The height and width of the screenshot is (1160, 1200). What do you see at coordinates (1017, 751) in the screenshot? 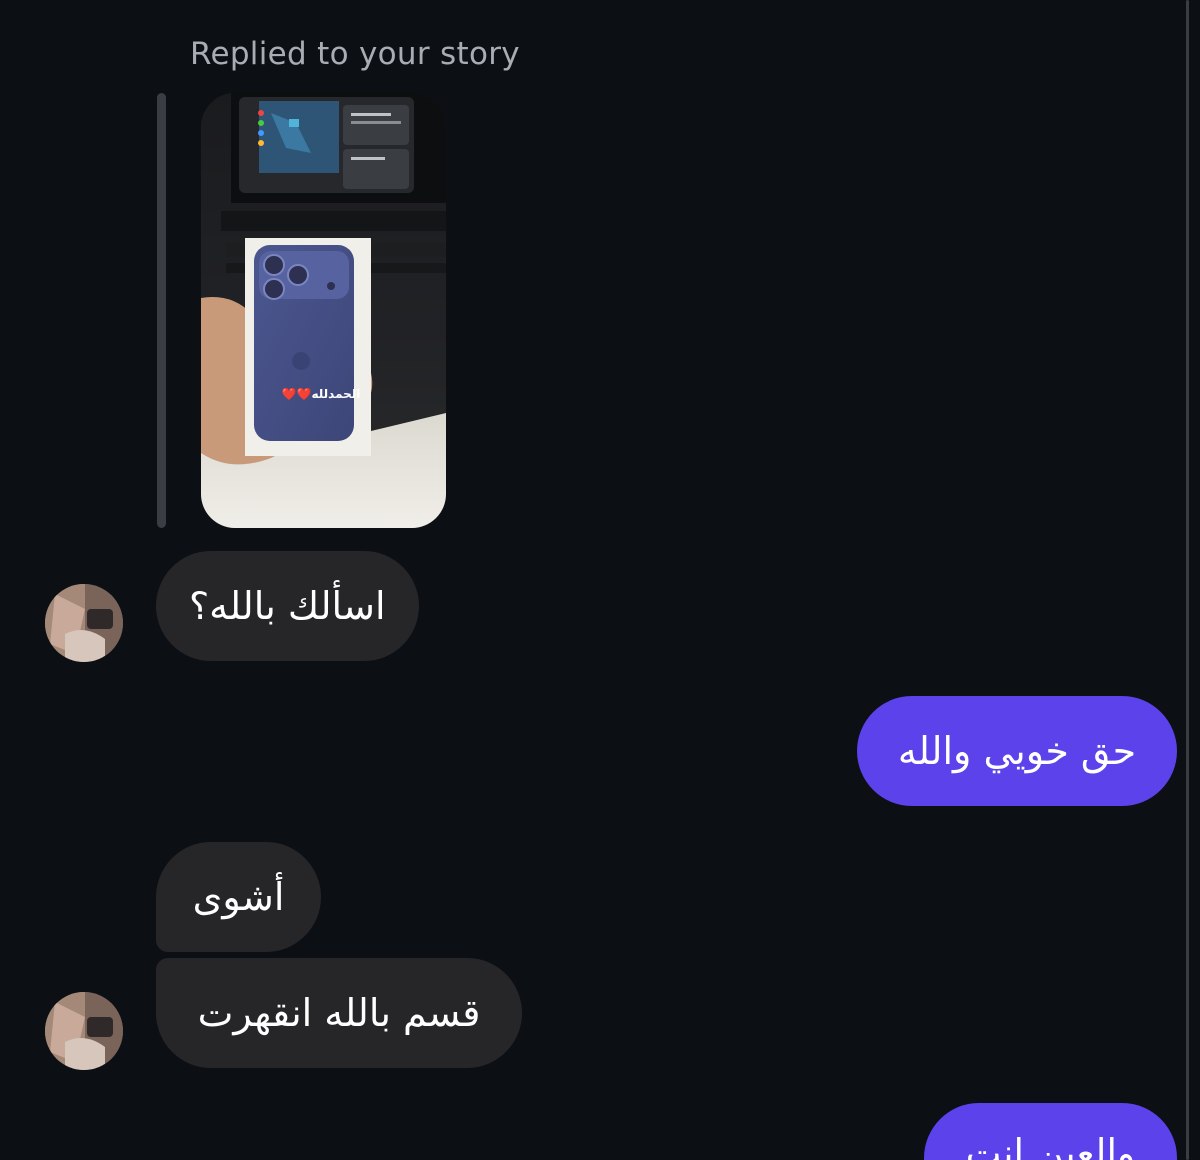
I see `outgoing-message: حق خويي والله` at bounding box center [1017, 751].